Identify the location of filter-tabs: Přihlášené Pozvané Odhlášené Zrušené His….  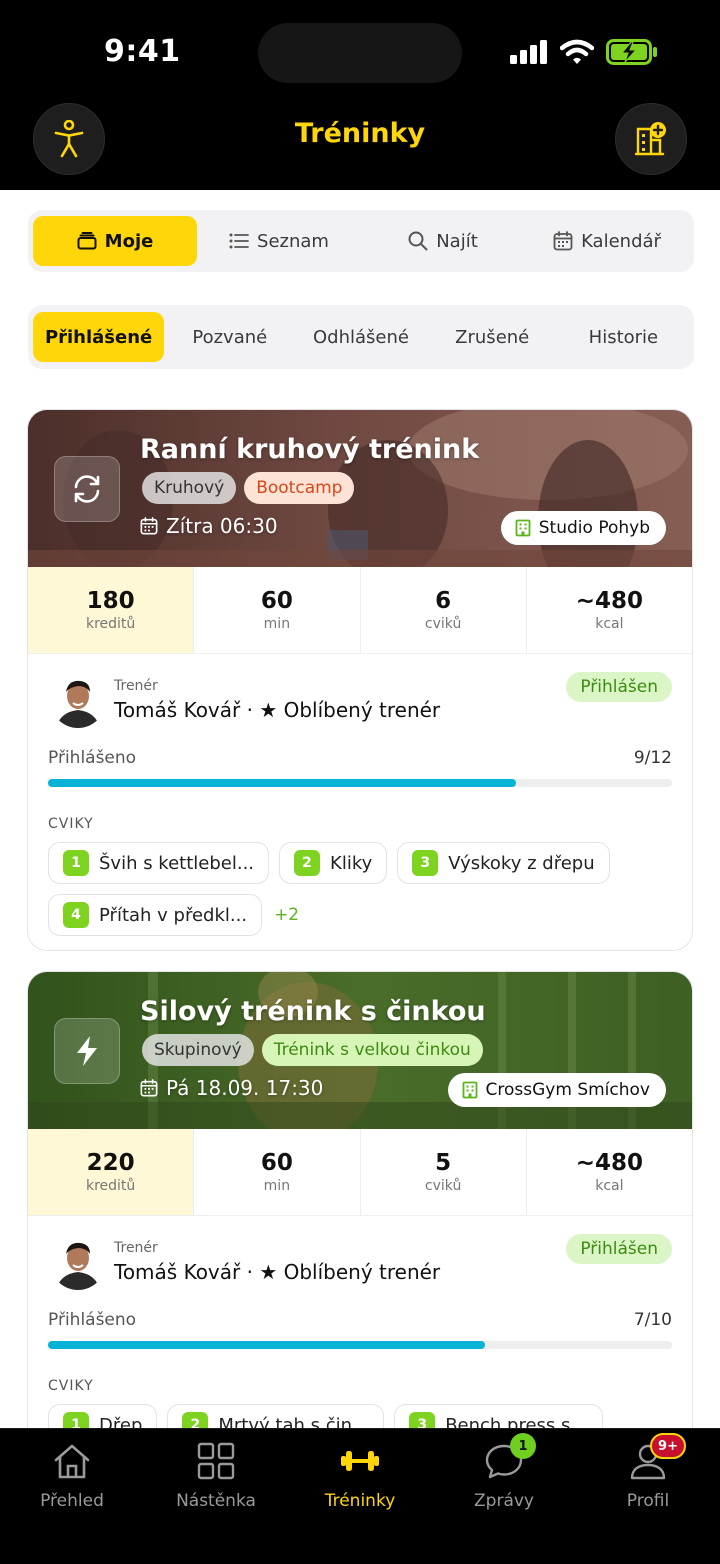
(361, 337).